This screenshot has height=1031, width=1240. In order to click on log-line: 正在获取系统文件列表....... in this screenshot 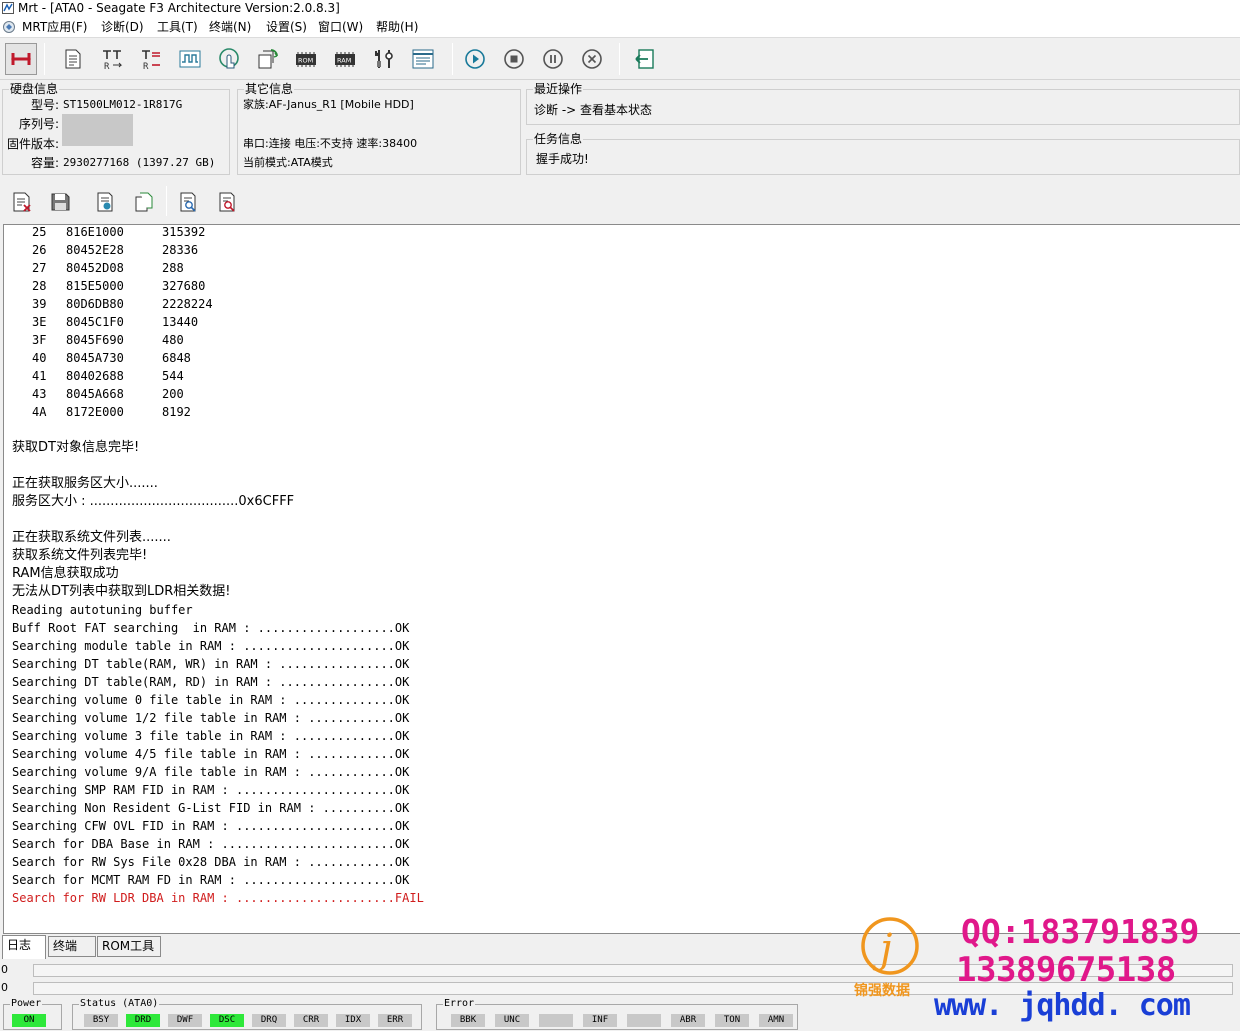, I will do `click(91, 537)`.